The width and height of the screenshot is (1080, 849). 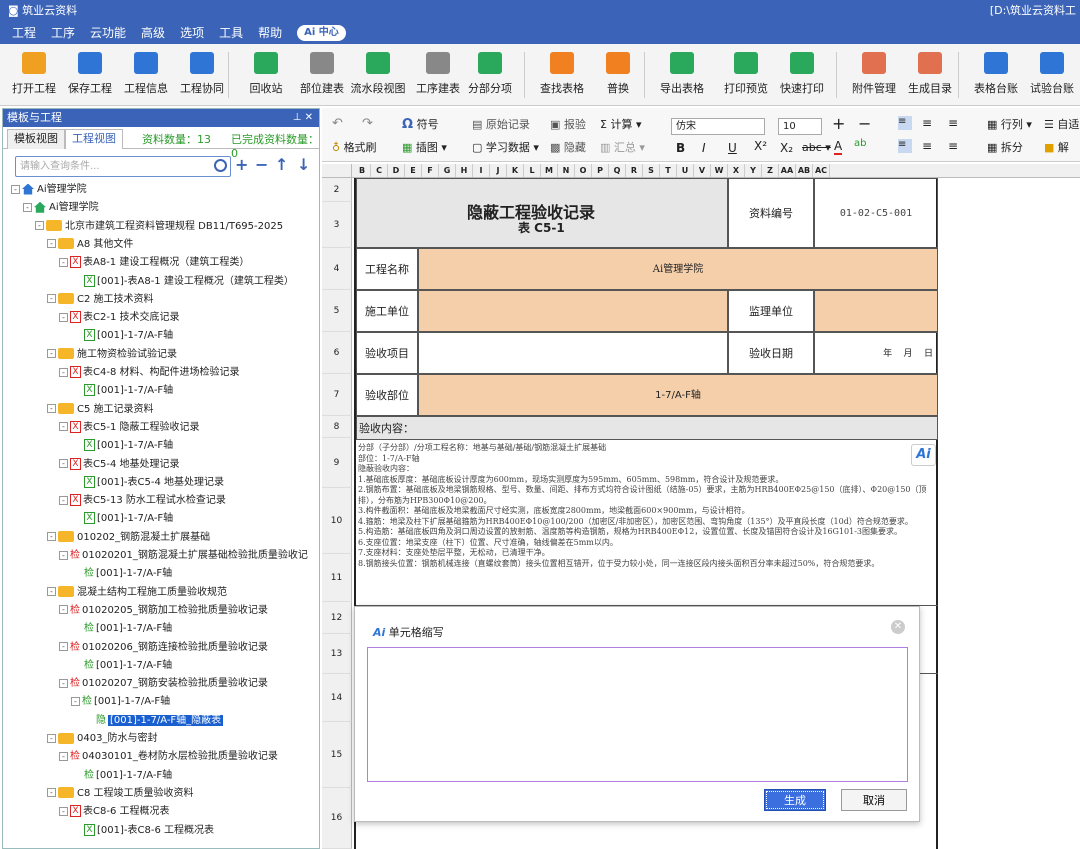 What do you see at coordinates (447, 170) in the screenshot?
I see `column-header: G` at bounding box center [447, 170].